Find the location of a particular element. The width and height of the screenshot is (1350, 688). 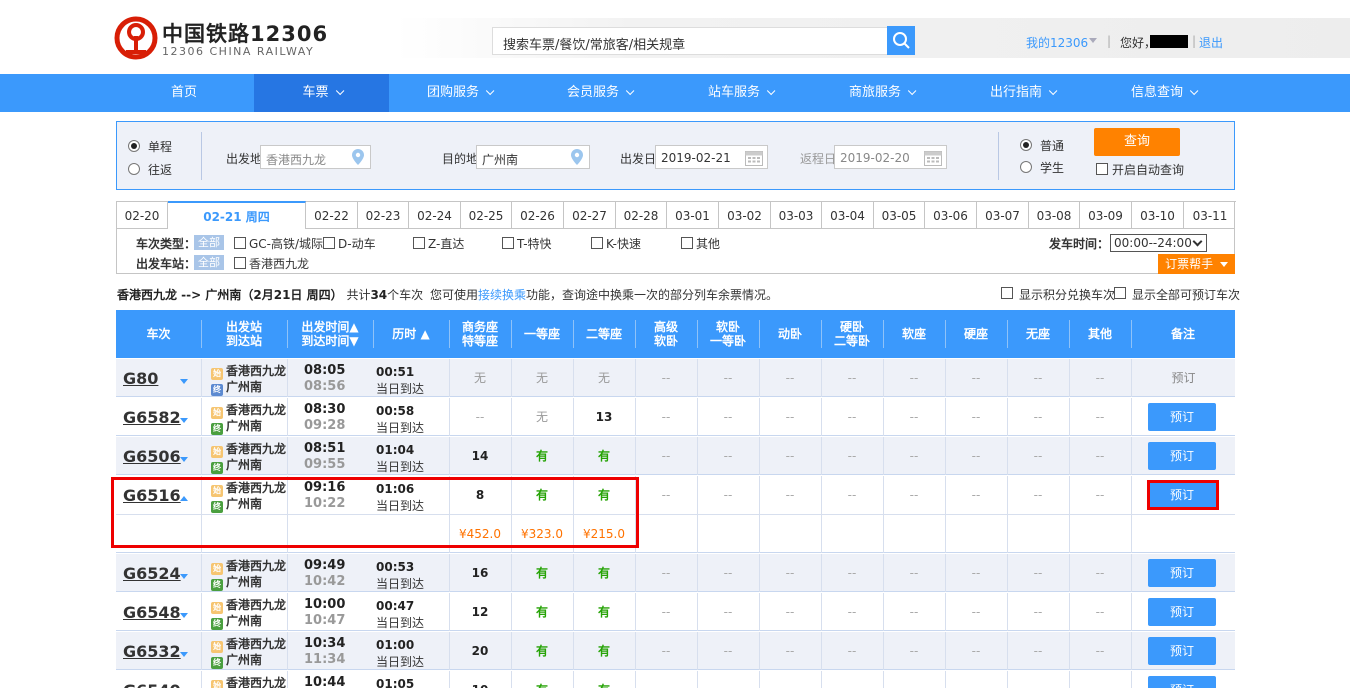

date-tab: 02-26 is located at coordinates (538, 215).